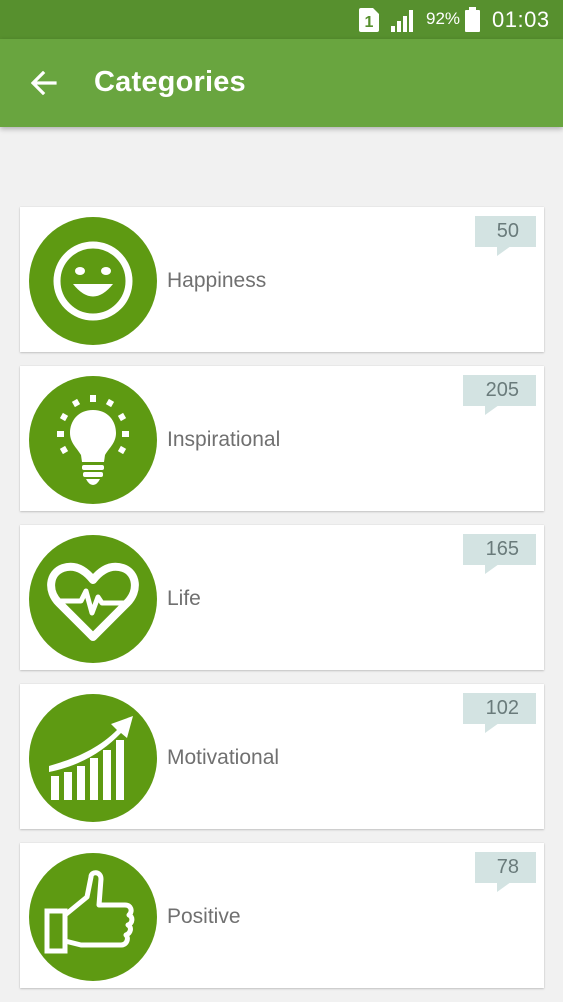 The width and height of the screenshot is (563, 1002). Describe the element at coordinates (282, 597) in the screenshot. I see `category-card-life: Life 165` at that location.